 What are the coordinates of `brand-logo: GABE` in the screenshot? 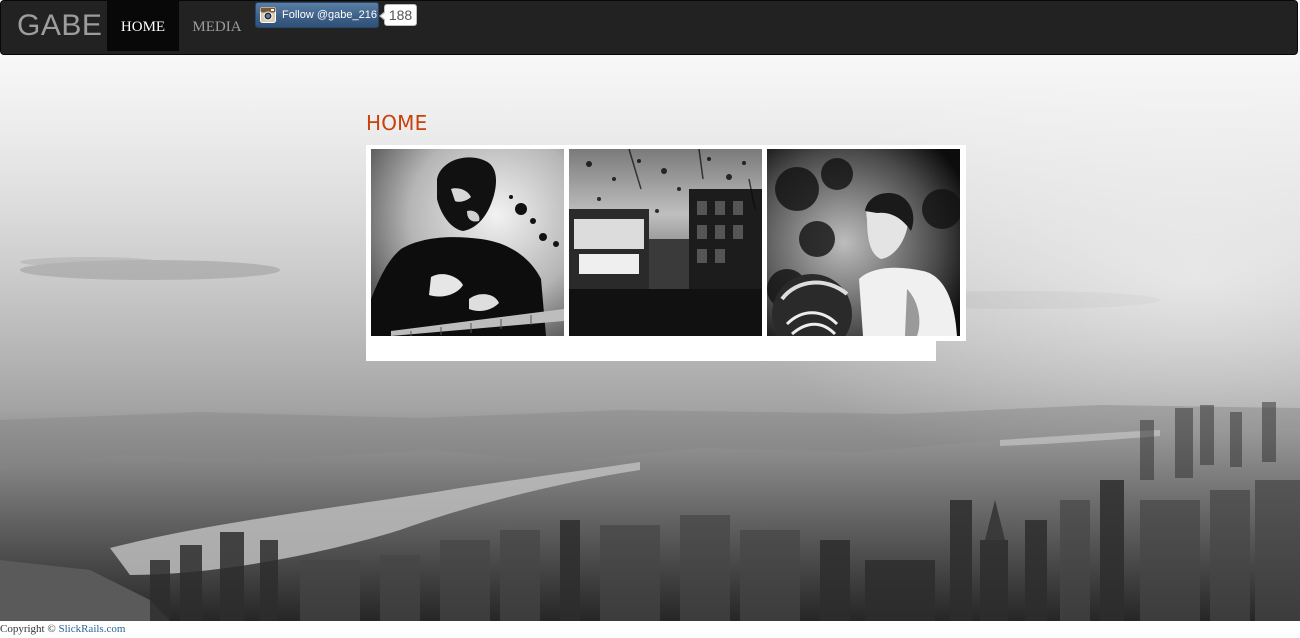 It's located at (59, 26).